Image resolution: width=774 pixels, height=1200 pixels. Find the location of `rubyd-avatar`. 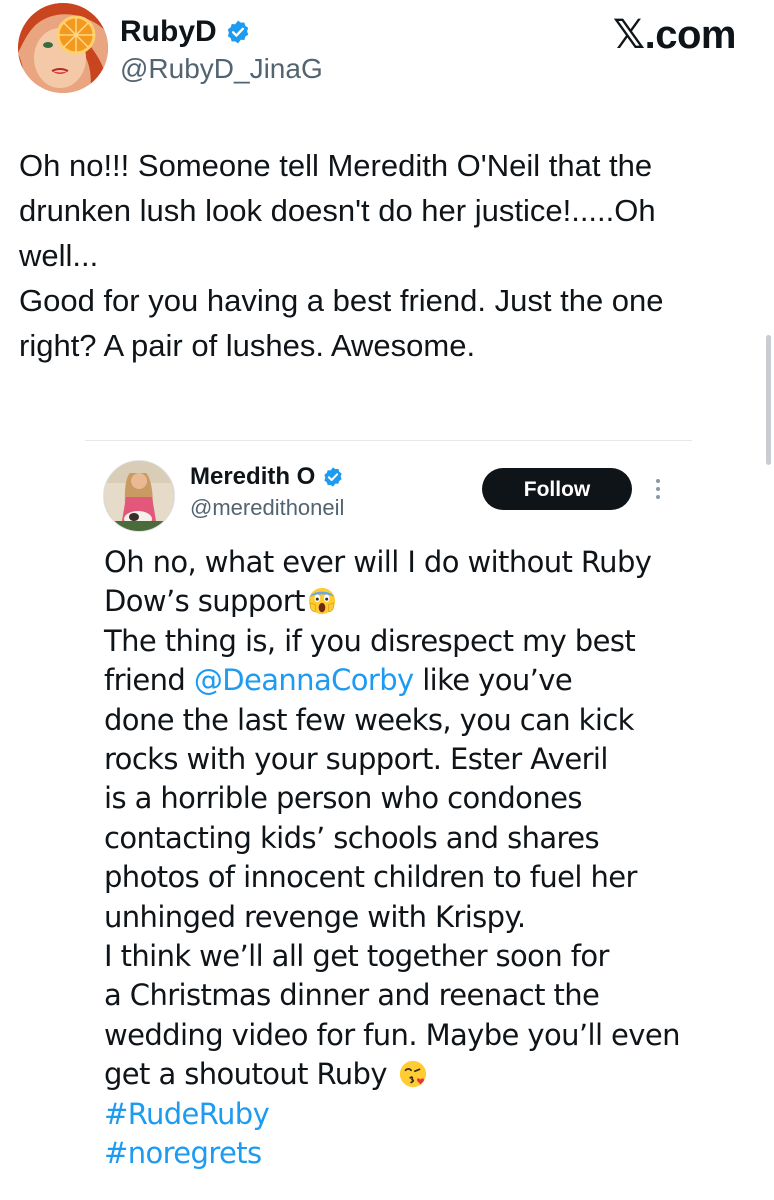

rubyd-avatar is located at coordinates (63, 48).